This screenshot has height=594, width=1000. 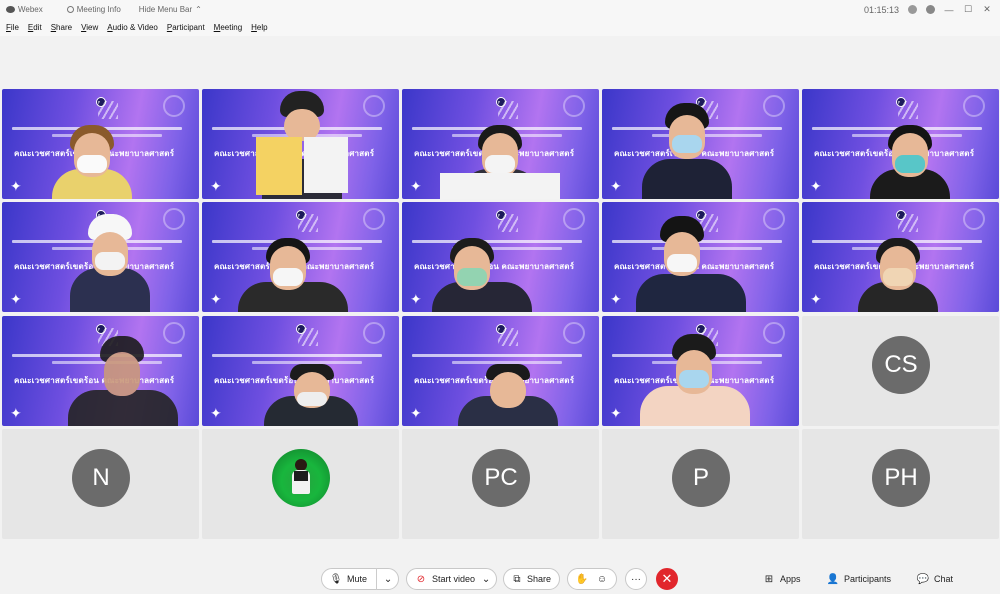 I want to click on apps-button: ⊞ Apps, so click(x=782, y=579).